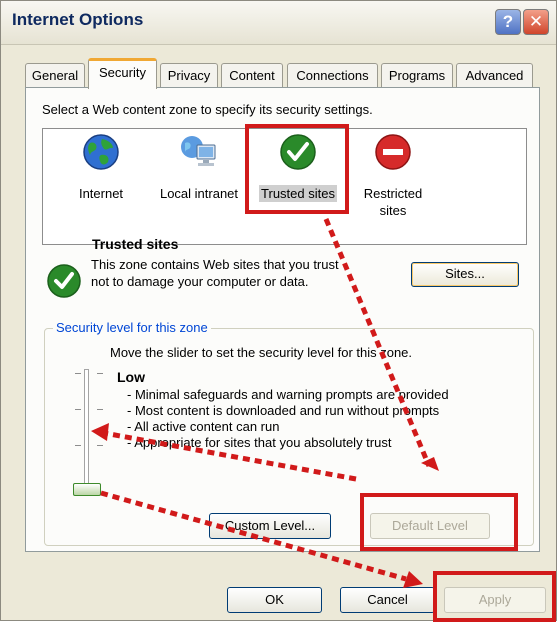 Image resolution: width=557 pixels, height=622 pixels. I want to click on tab-advanced: Advanced, so click(494, 75).